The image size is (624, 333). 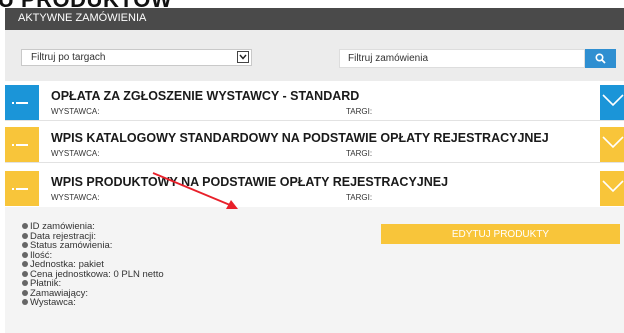 I want to click on search-button, so click(x=600, y=58).